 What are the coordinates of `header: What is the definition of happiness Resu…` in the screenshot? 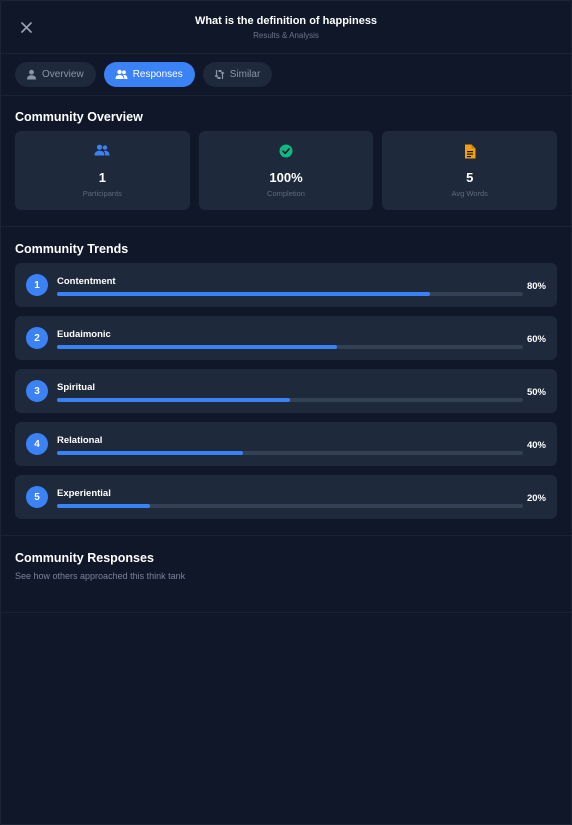 It's located at (286, 27).